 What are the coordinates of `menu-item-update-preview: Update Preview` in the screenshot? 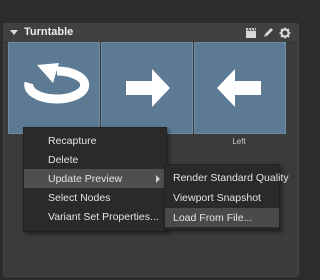 It's located at (95, 178).